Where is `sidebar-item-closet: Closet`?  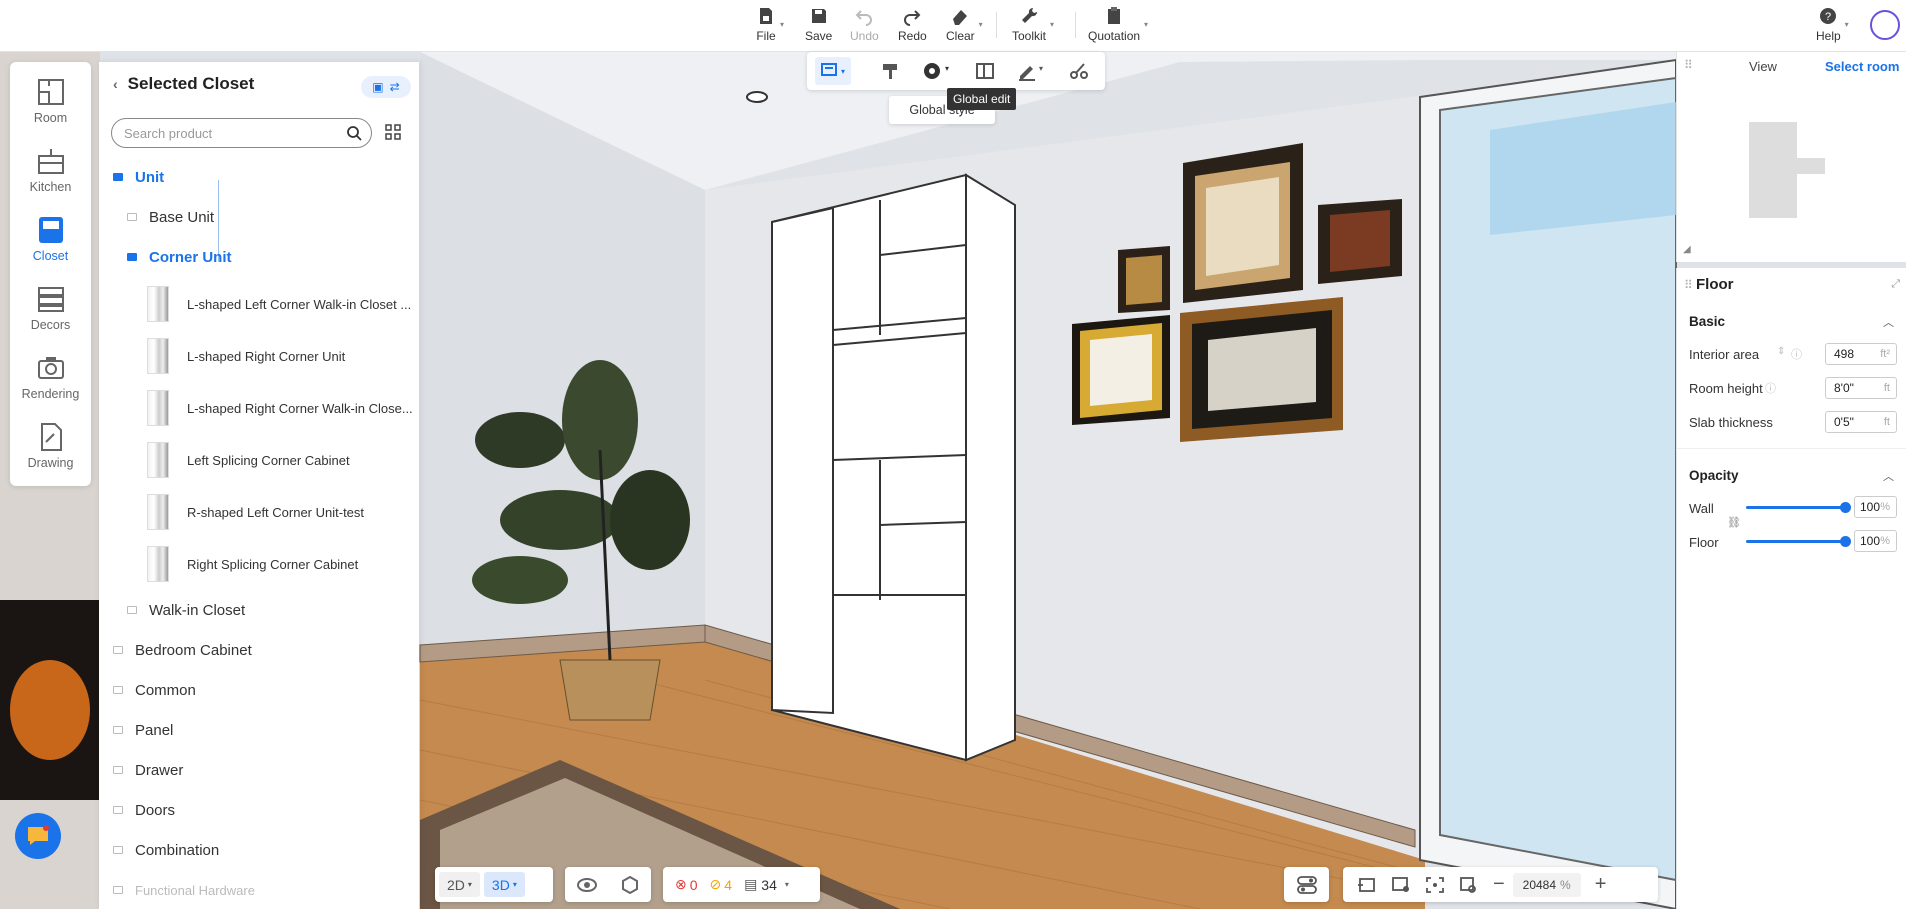 sidebar-item-closet: Closet is located at coordinates (50, 239).